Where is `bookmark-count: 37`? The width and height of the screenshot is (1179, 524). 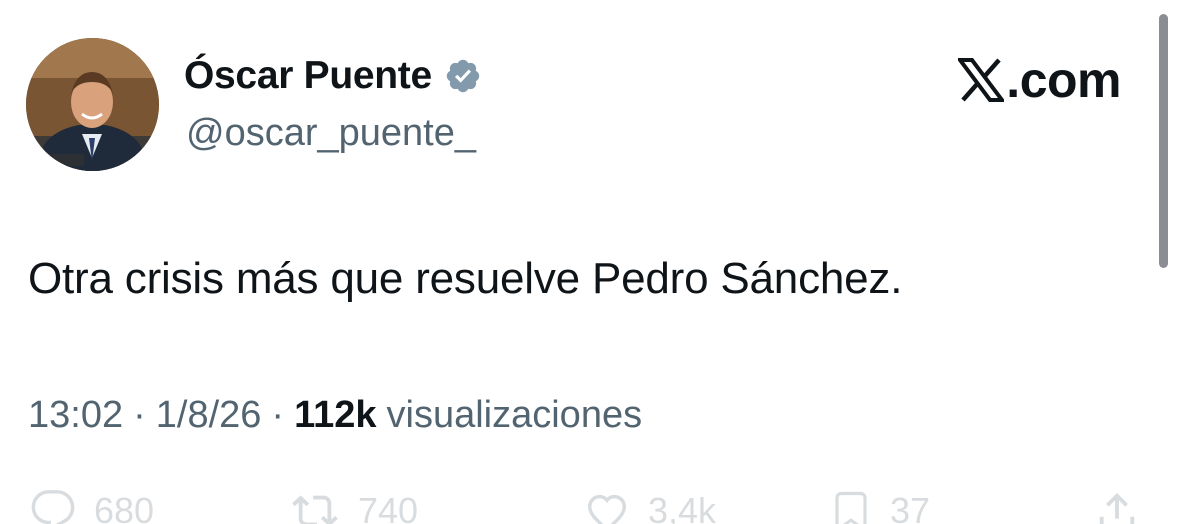
bookmark-count: 37 is located at coordinates (910, 507).